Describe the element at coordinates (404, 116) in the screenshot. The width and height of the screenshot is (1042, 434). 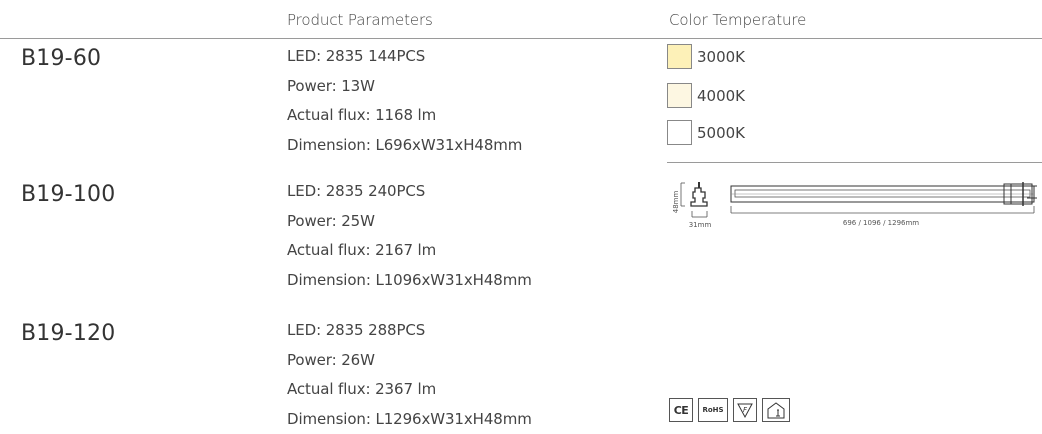
I see `flux-spec: Actual flux: 1168 lm` at that location.